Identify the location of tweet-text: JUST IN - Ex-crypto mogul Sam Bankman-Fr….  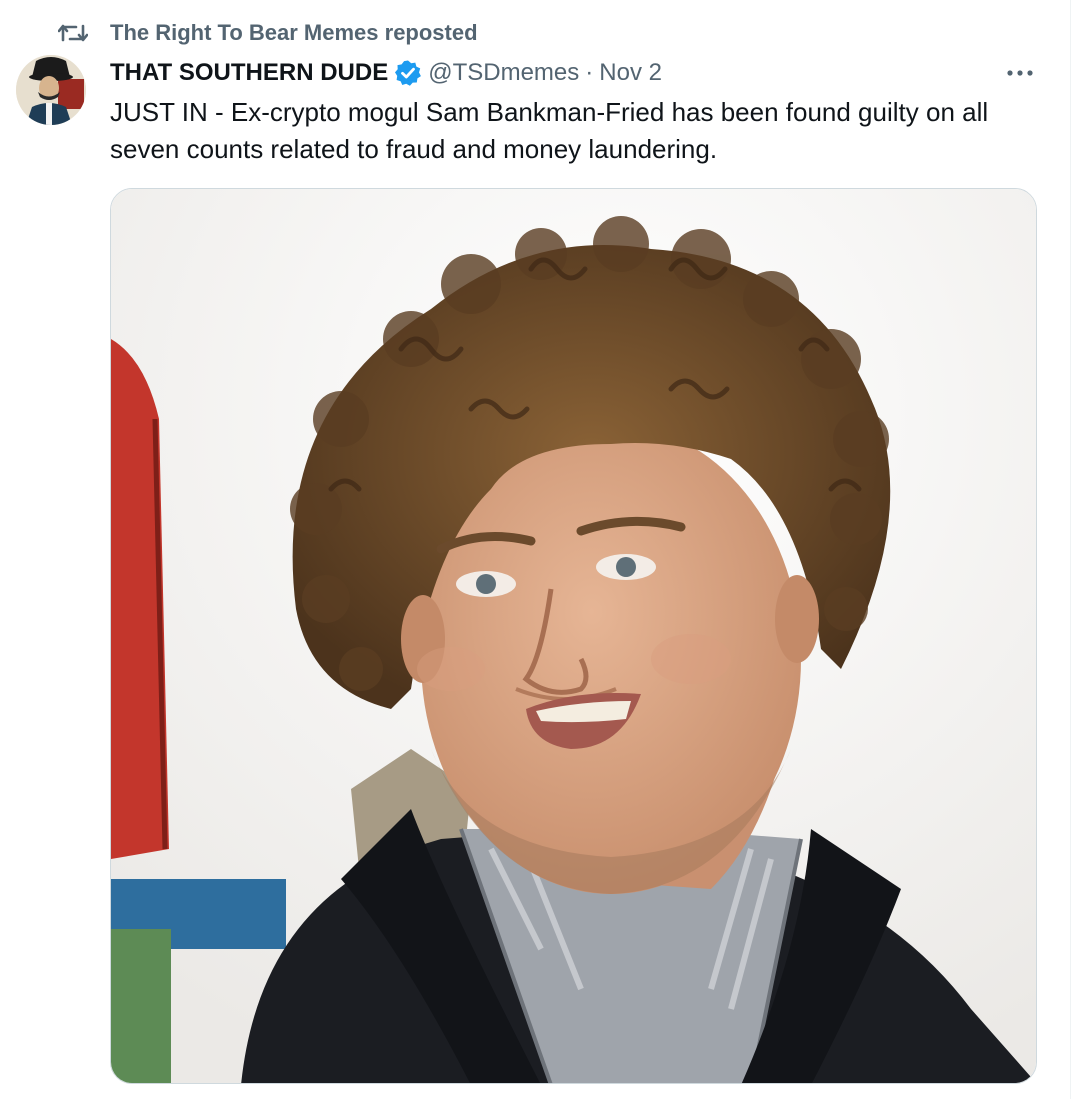
(549, 130).